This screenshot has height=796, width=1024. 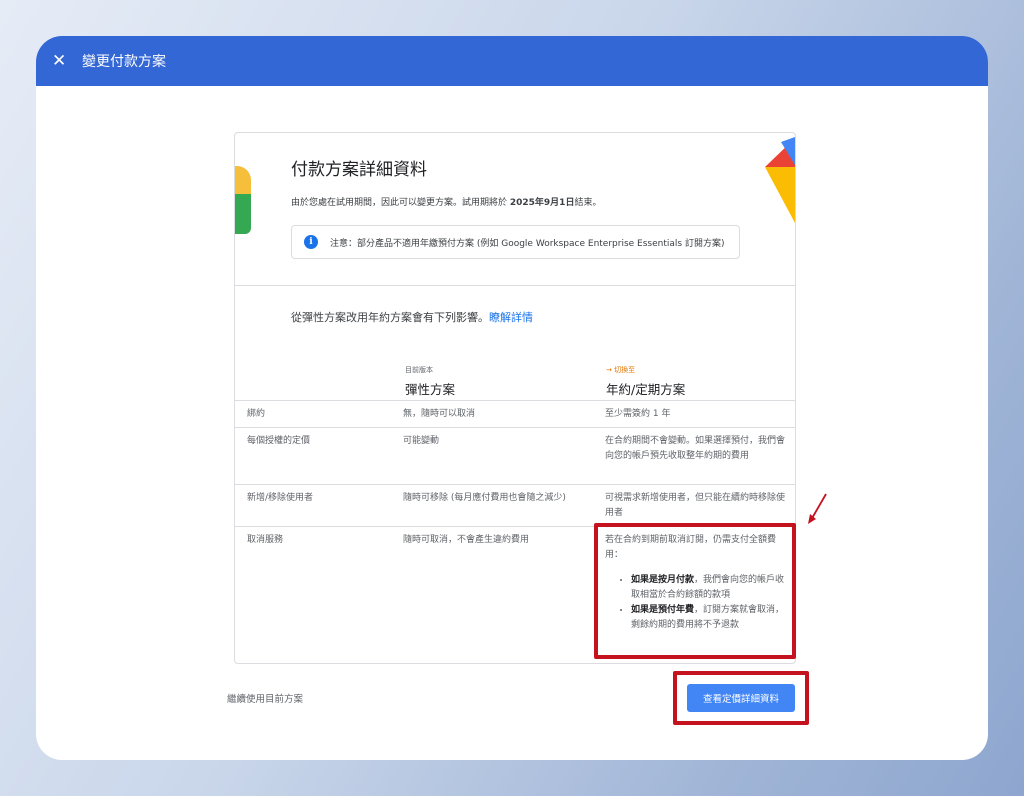 I want to click on dialog-title: 變更付款方案, so click(x=124, y=62).